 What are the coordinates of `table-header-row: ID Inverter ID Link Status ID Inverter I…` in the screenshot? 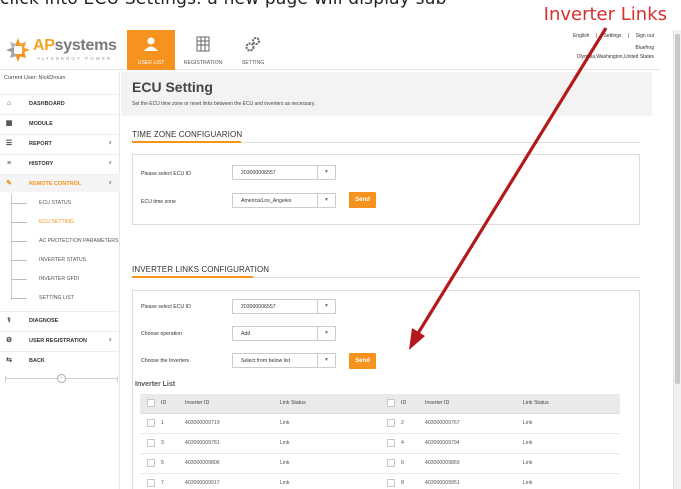 It's located at (380, 404).